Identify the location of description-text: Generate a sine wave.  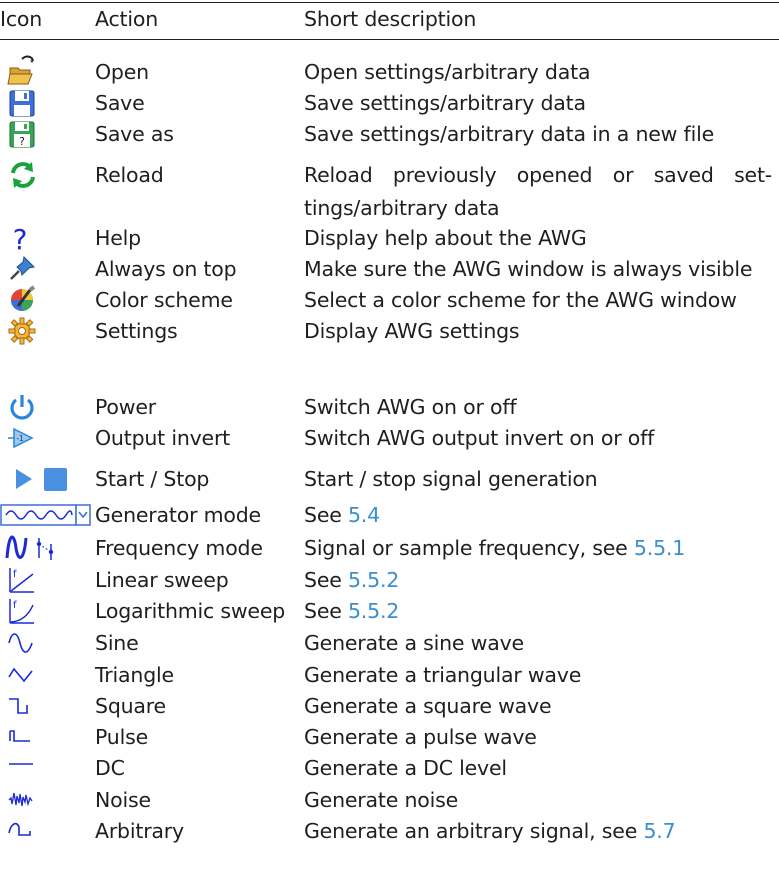
(414, 643).